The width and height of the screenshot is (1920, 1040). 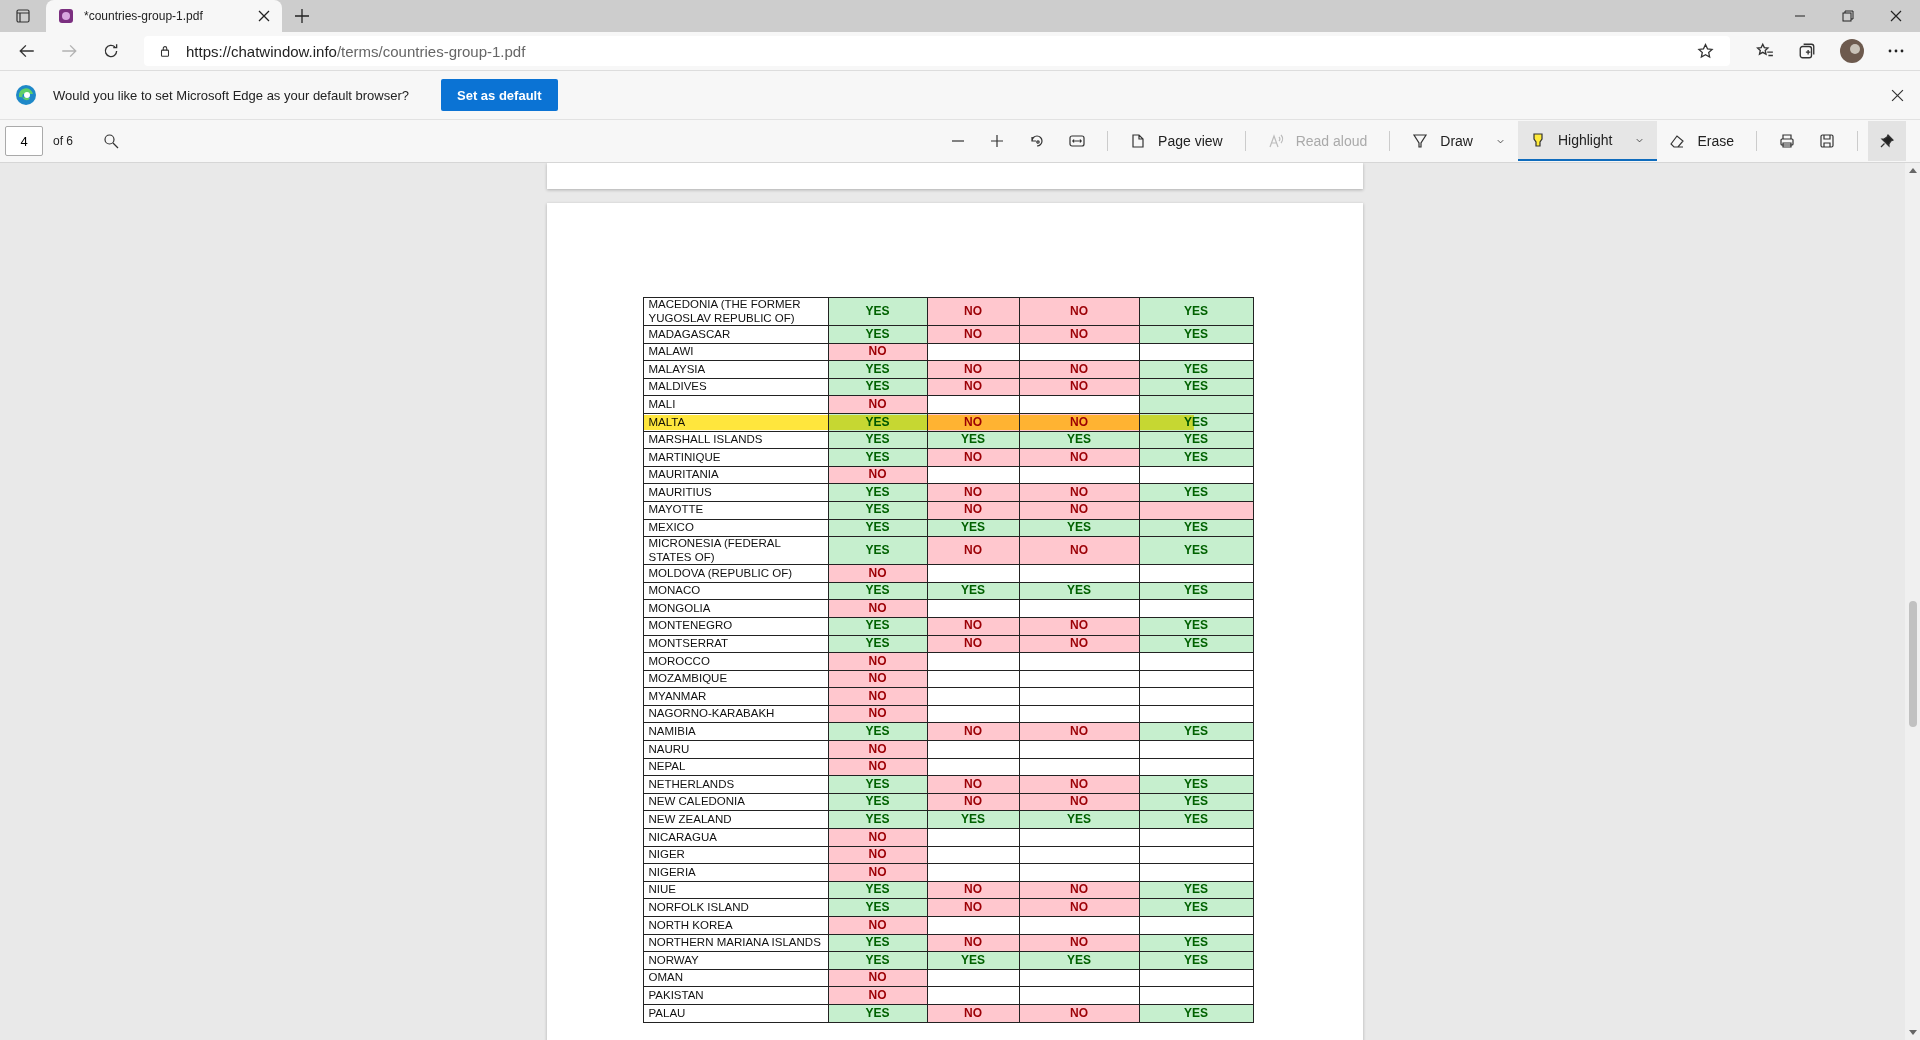 I want to click on rotate-icon, so click(x=1037, y=141).